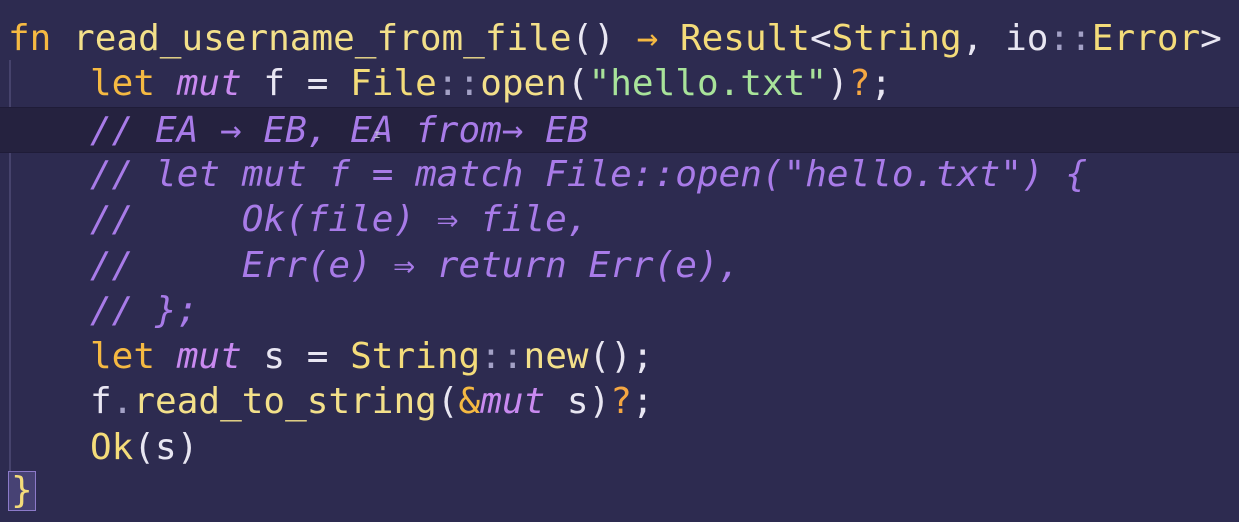 Image resolution: width=1239 pixels, height=522 pixels. What do you see at coordinates (122, 401) in the screenshot?
I see `code-token: .` at bounding box center [122, 401].